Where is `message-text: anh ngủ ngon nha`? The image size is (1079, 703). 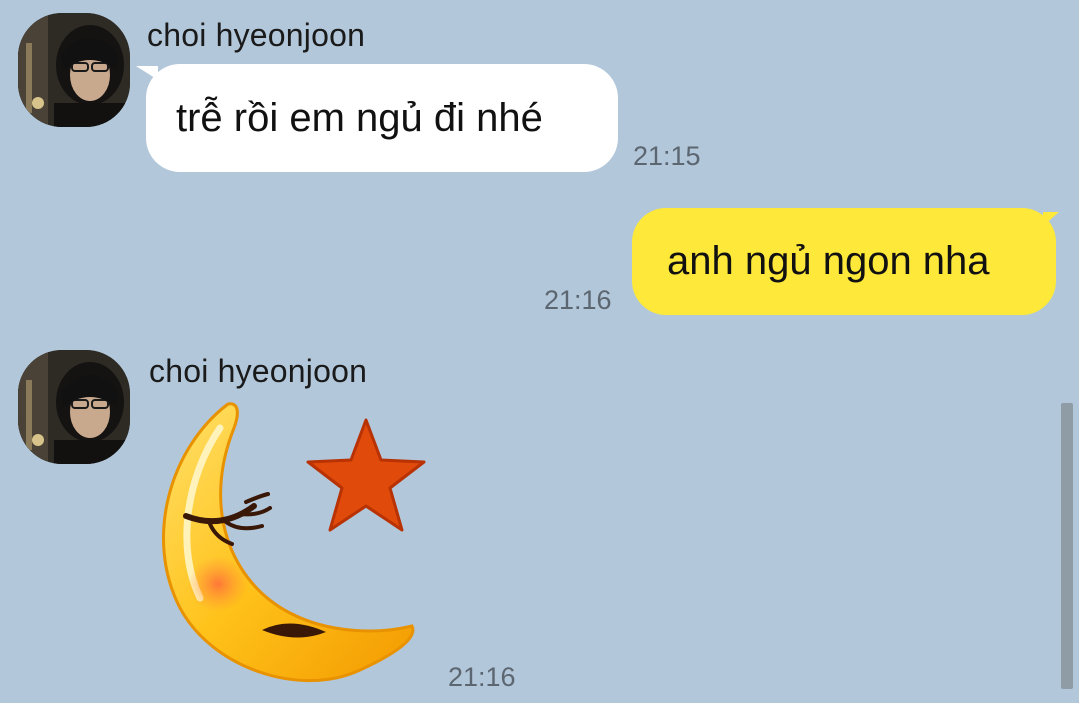 message-text: anh ngủ ngon nha is located at coordinates (828, 261).